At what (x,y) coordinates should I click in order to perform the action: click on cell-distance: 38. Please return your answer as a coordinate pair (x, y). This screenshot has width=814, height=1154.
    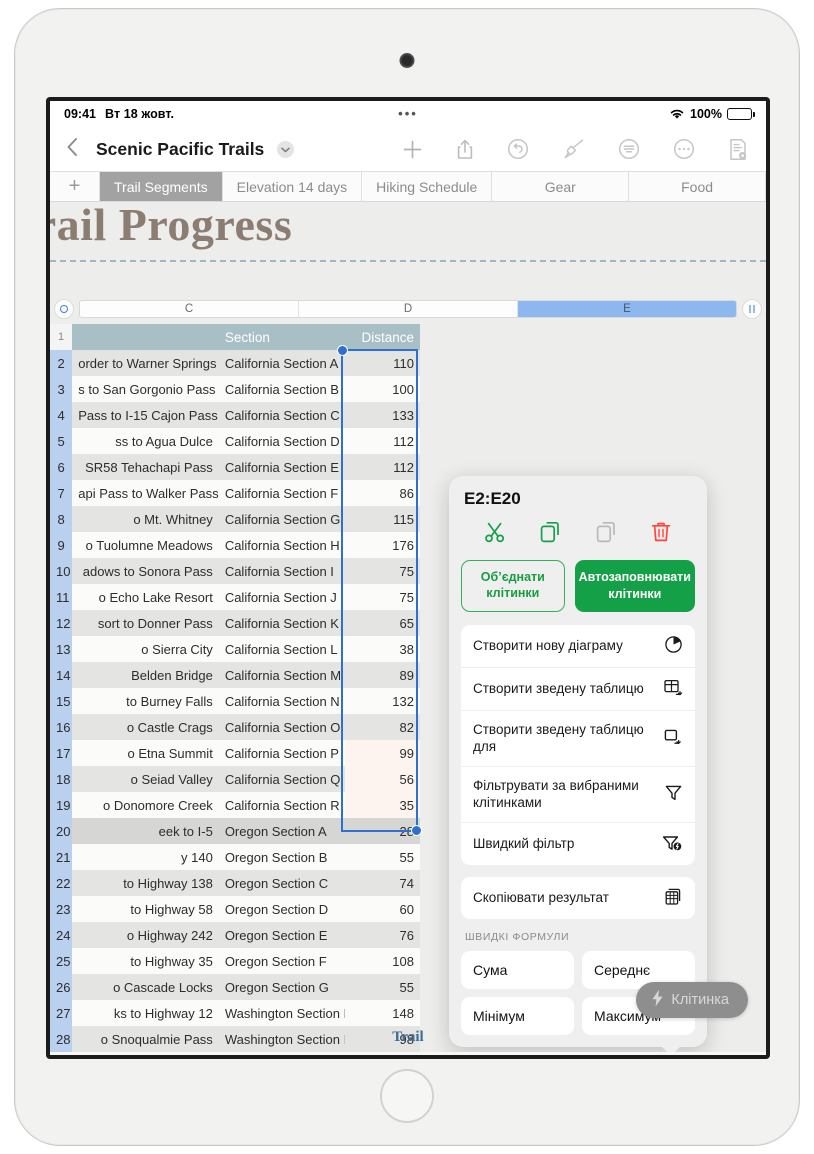
    Looking at the image, I should click on (382, 649).